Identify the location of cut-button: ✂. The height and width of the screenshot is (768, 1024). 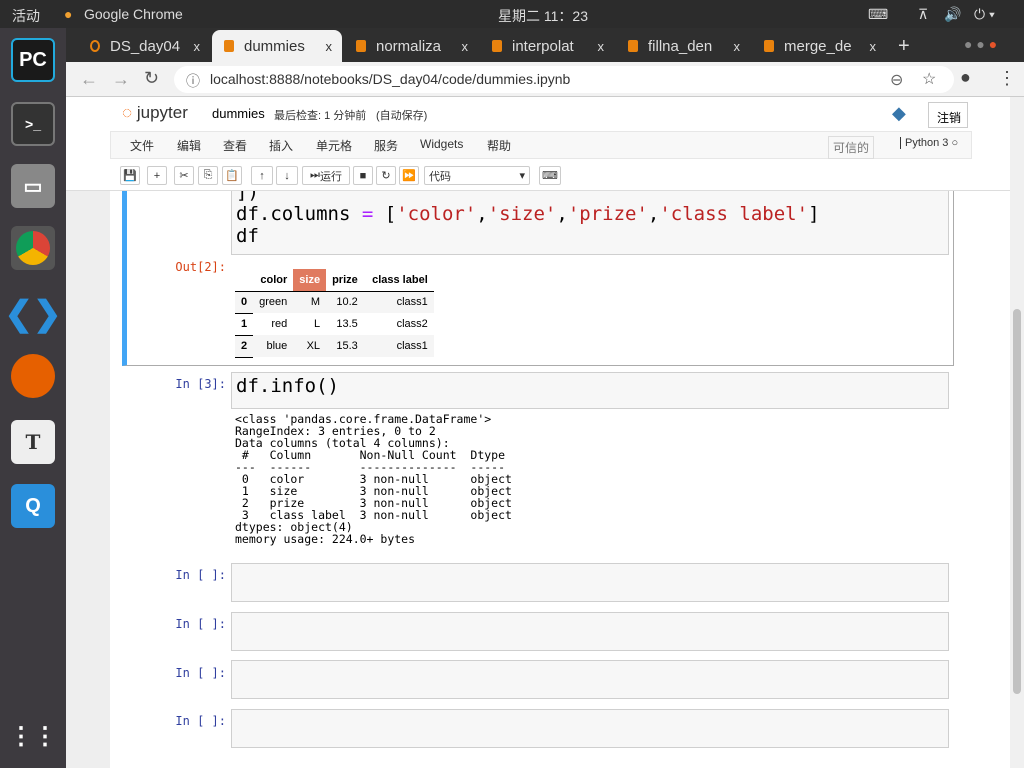
(184, 175).